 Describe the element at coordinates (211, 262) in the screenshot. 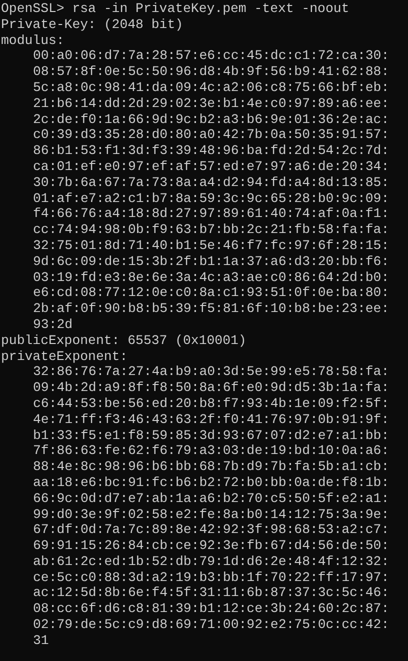

I see `hex-line: 9d:6c:09:de:15:3b:2f:b1:1a:37:a6:d3:20:bb:f6:` at that location.